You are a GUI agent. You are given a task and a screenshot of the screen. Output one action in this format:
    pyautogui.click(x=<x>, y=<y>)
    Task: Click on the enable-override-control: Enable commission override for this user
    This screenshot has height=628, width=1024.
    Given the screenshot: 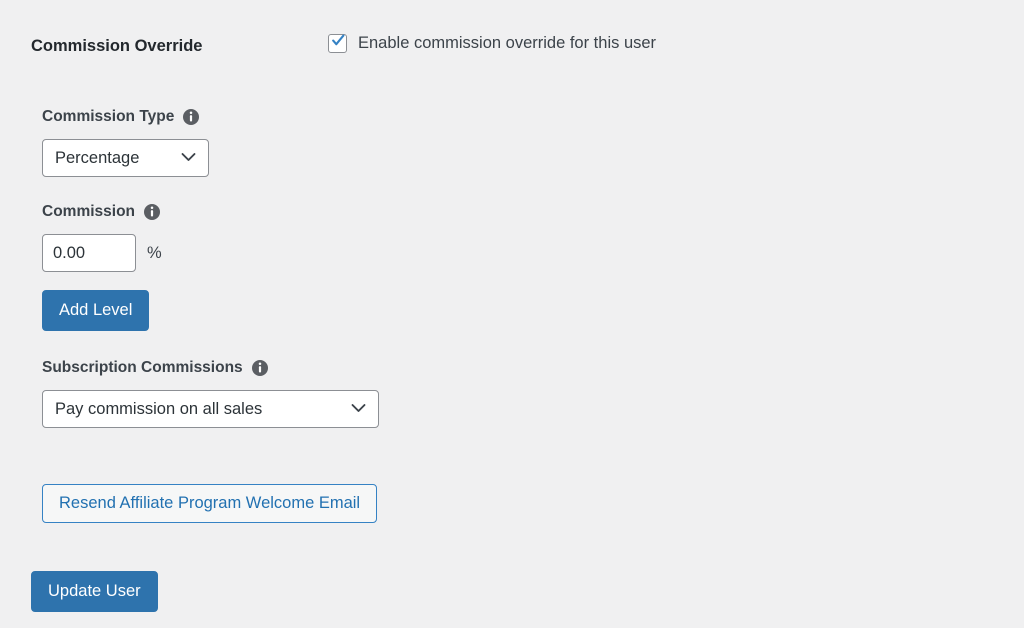 What is the action you would take?
    pyautogui.click(x=492, y=43)
    